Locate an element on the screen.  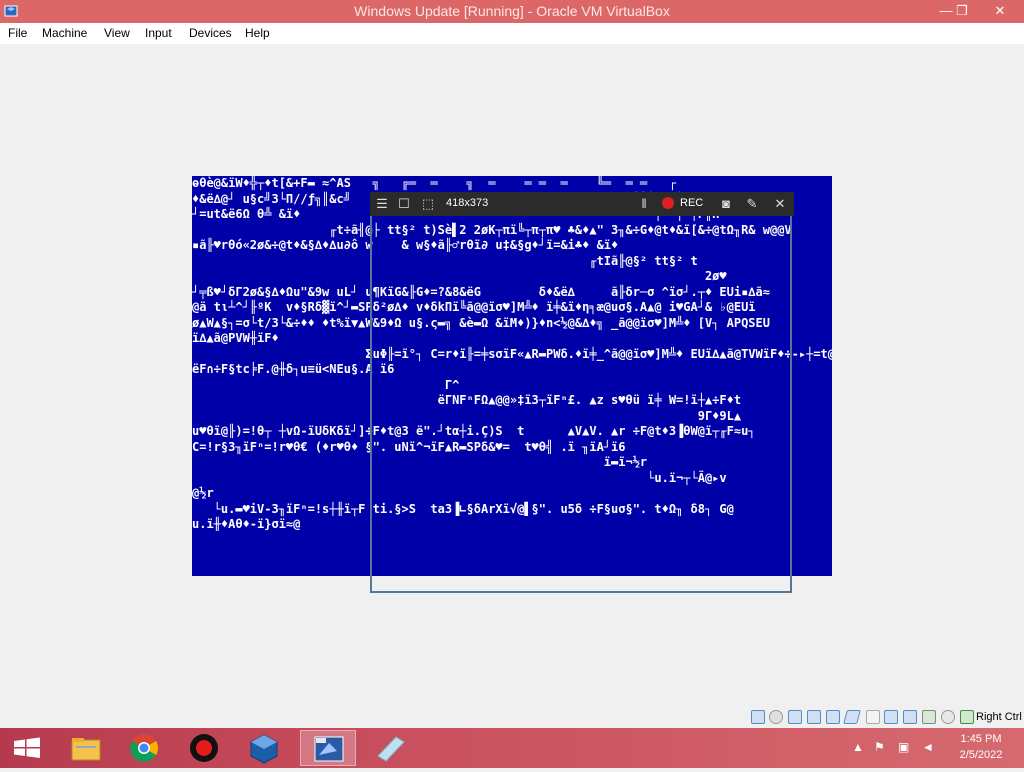
menu-input: Input is located at coordinates (158, 33).